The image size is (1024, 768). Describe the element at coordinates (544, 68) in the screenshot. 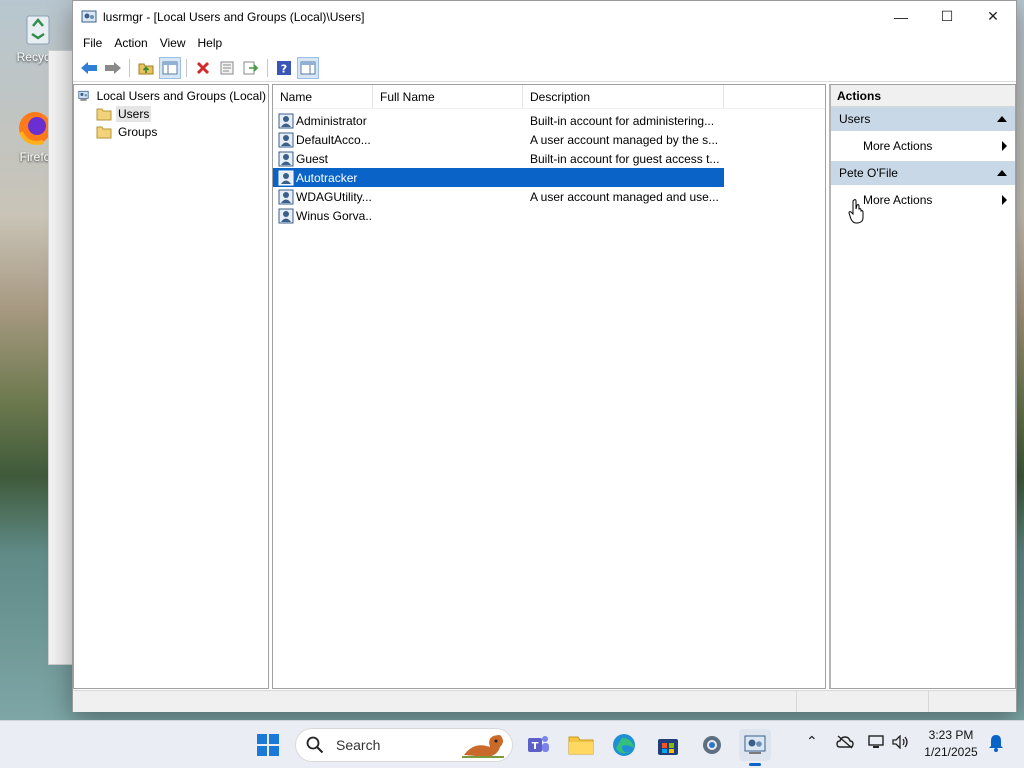

I see `toolbar: ?` at that location.